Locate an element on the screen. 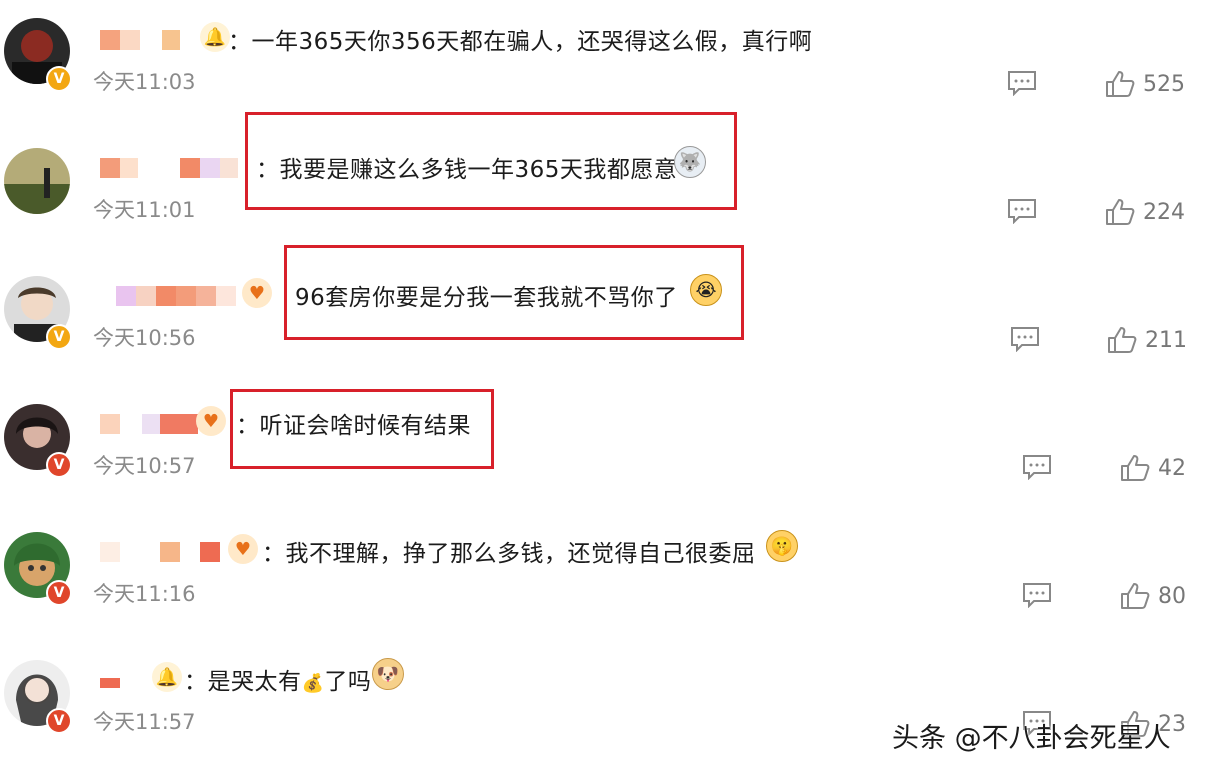 This screenshot has height=772, width=1232. comment-time: 今天10:56 is located at coordinates (144, 338).